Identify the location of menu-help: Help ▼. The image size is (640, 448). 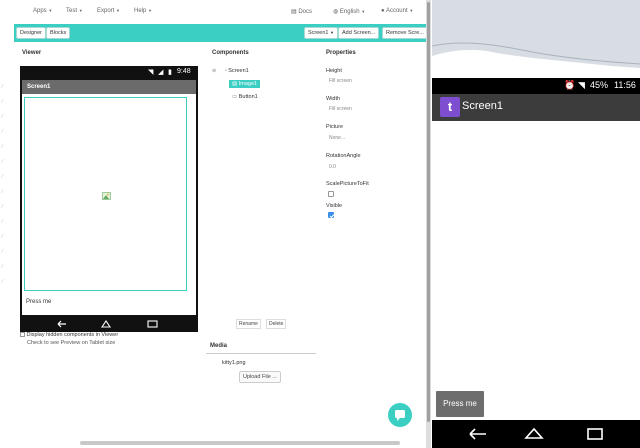
(143, 11).